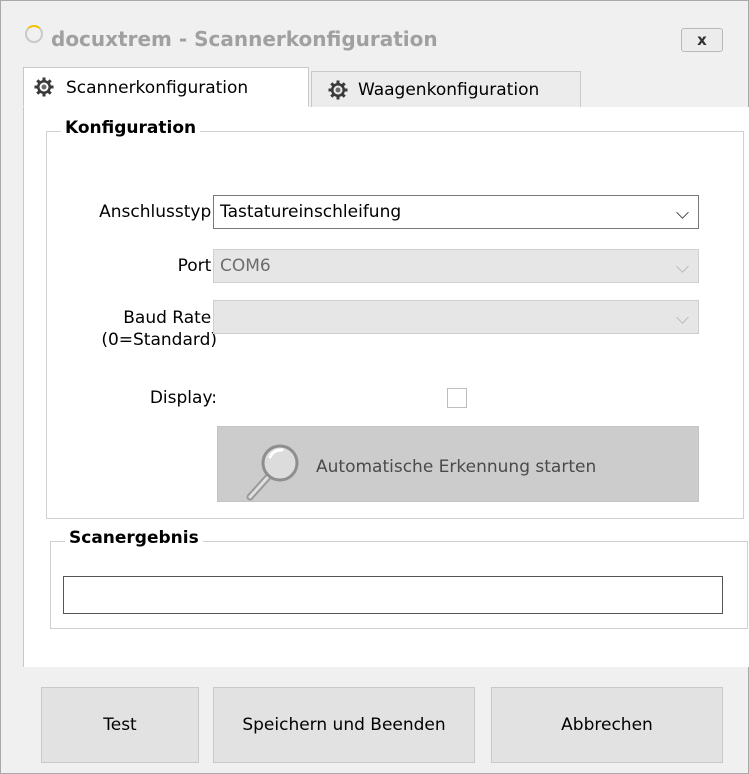  I want to click on baud-rate-sublabel: (0=Standard), so click(159, 340).